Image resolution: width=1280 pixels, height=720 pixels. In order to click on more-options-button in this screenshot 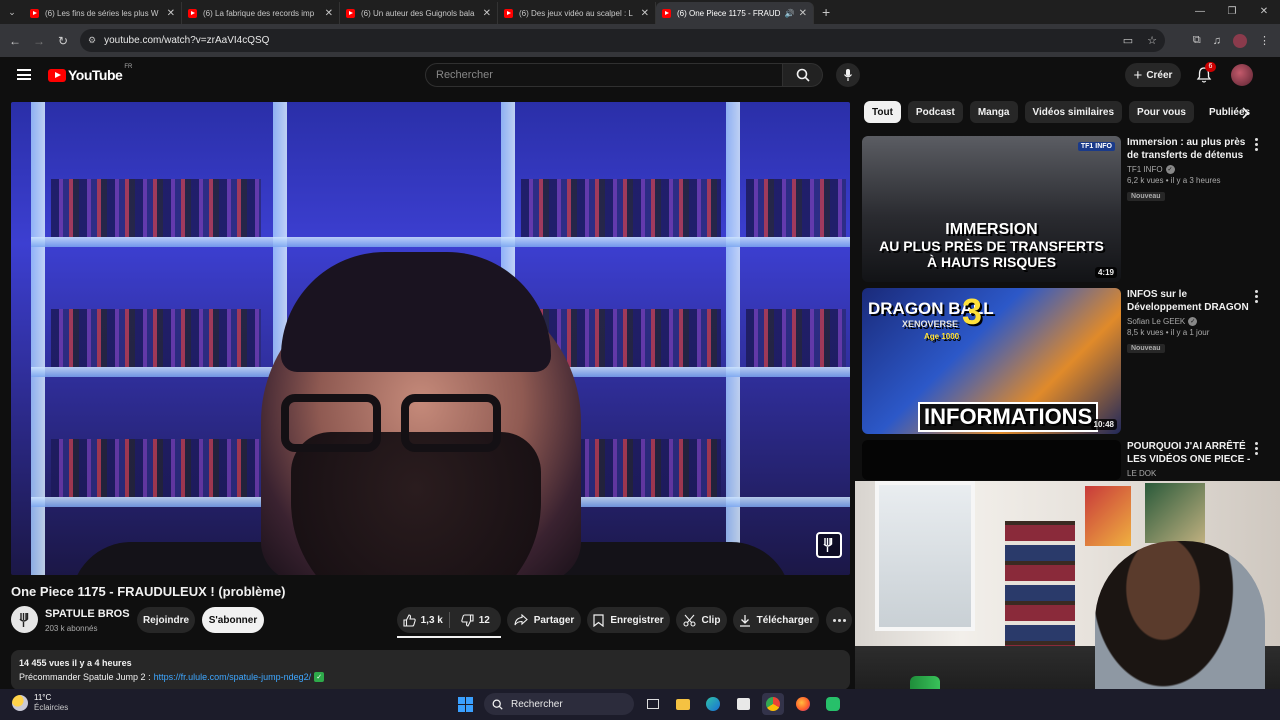, I will do `click(839, 620)`.